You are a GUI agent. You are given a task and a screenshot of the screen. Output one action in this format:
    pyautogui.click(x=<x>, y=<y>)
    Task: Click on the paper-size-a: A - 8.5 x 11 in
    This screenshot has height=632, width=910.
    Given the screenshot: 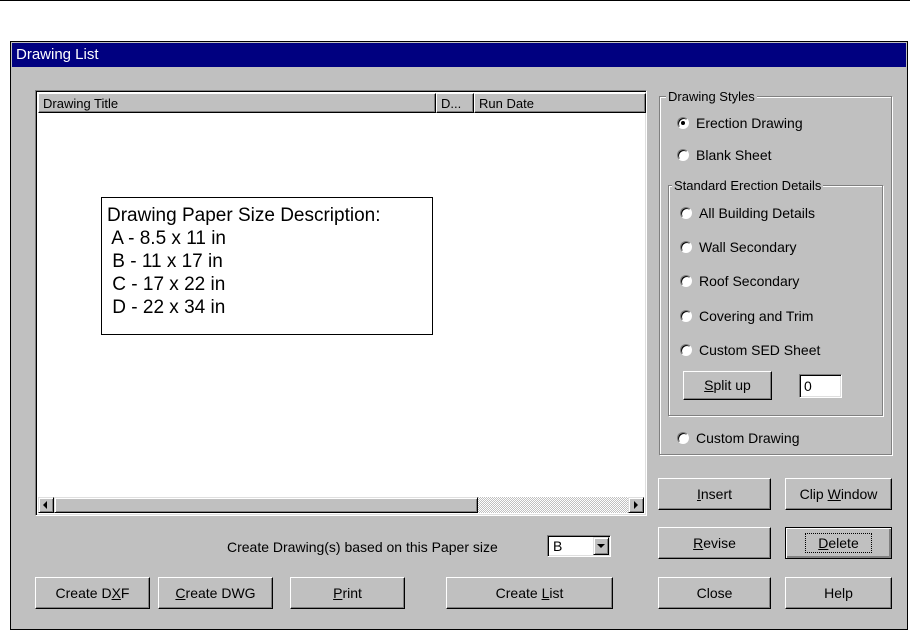 What is the action you would take?
    pyautogui.click(x=167, y=238)
    